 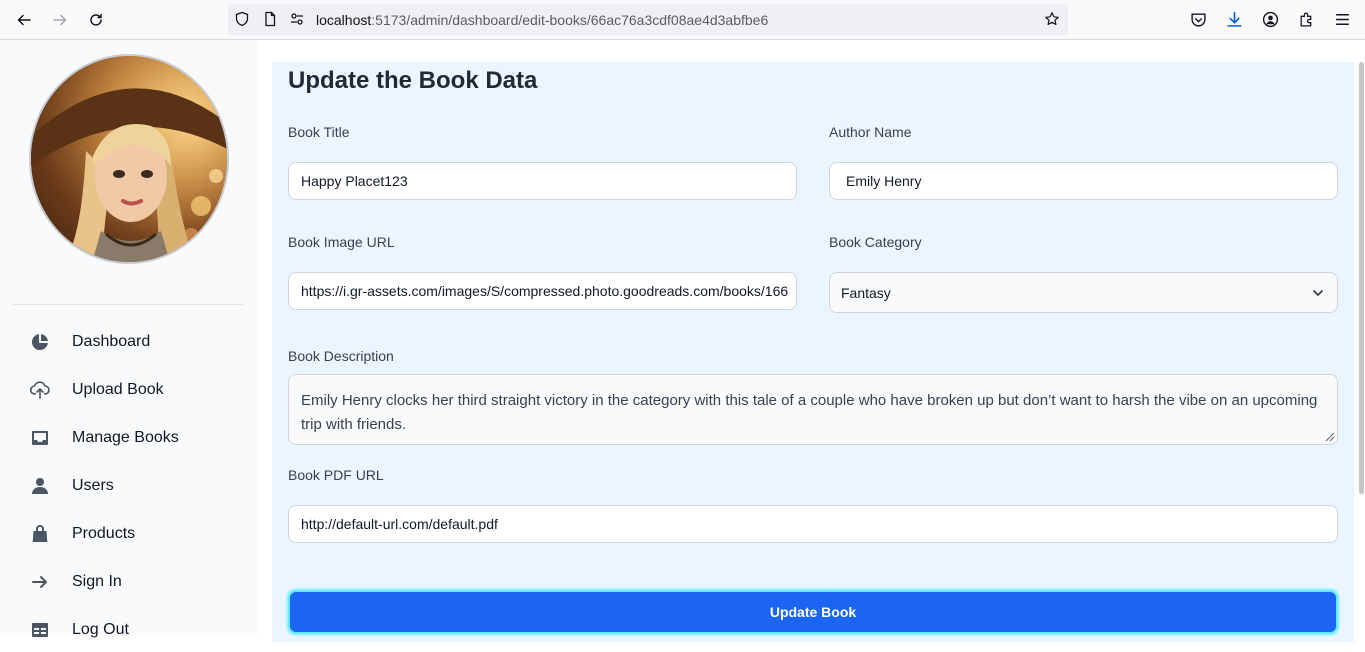 I want to click on permissions-icon, so click(x=297, y=19).